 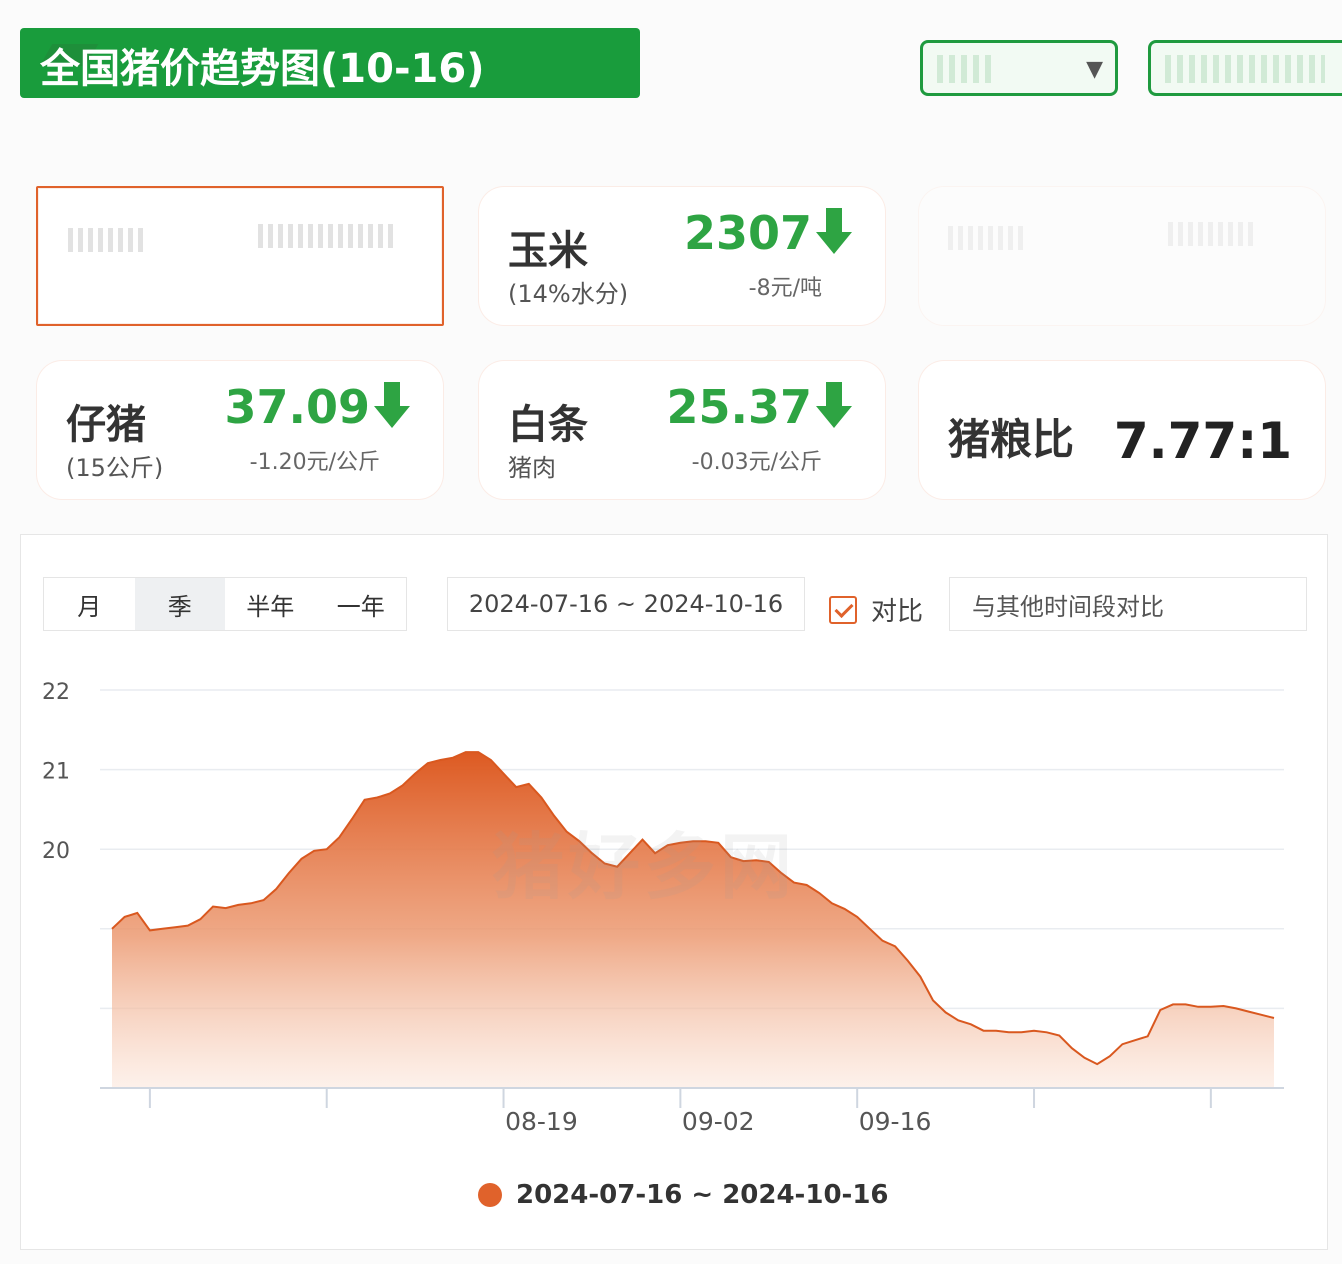 I want to click on watermark: 猪好多网, so click(x=644, y=867).